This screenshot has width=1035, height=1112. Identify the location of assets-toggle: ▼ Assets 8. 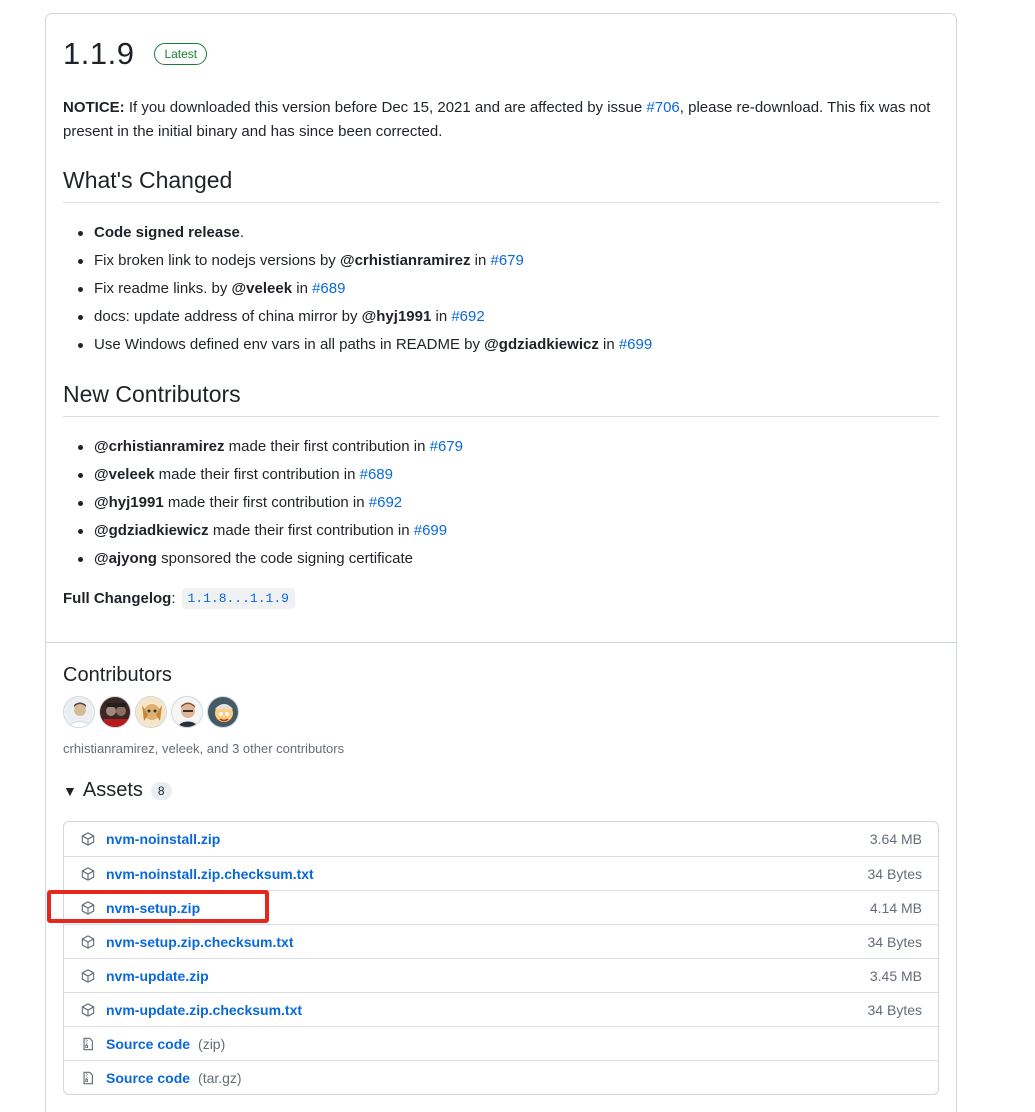
(501, 790).